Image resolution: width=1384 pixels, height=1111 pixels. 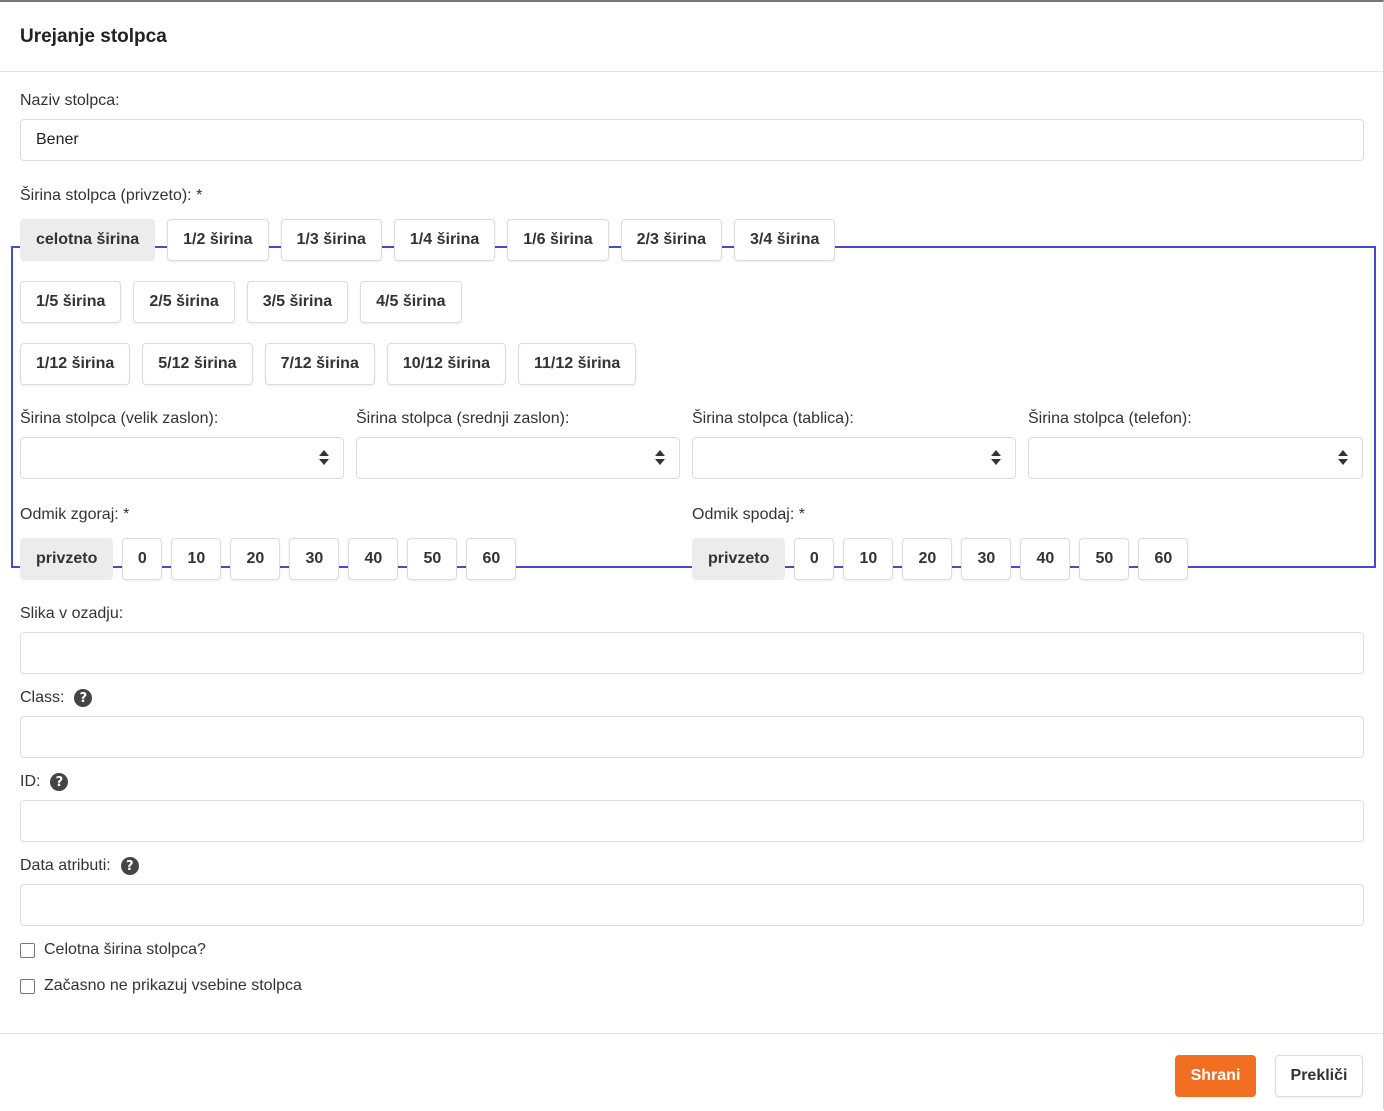 I want to click on width-large-select, so click(x=182, y=458).